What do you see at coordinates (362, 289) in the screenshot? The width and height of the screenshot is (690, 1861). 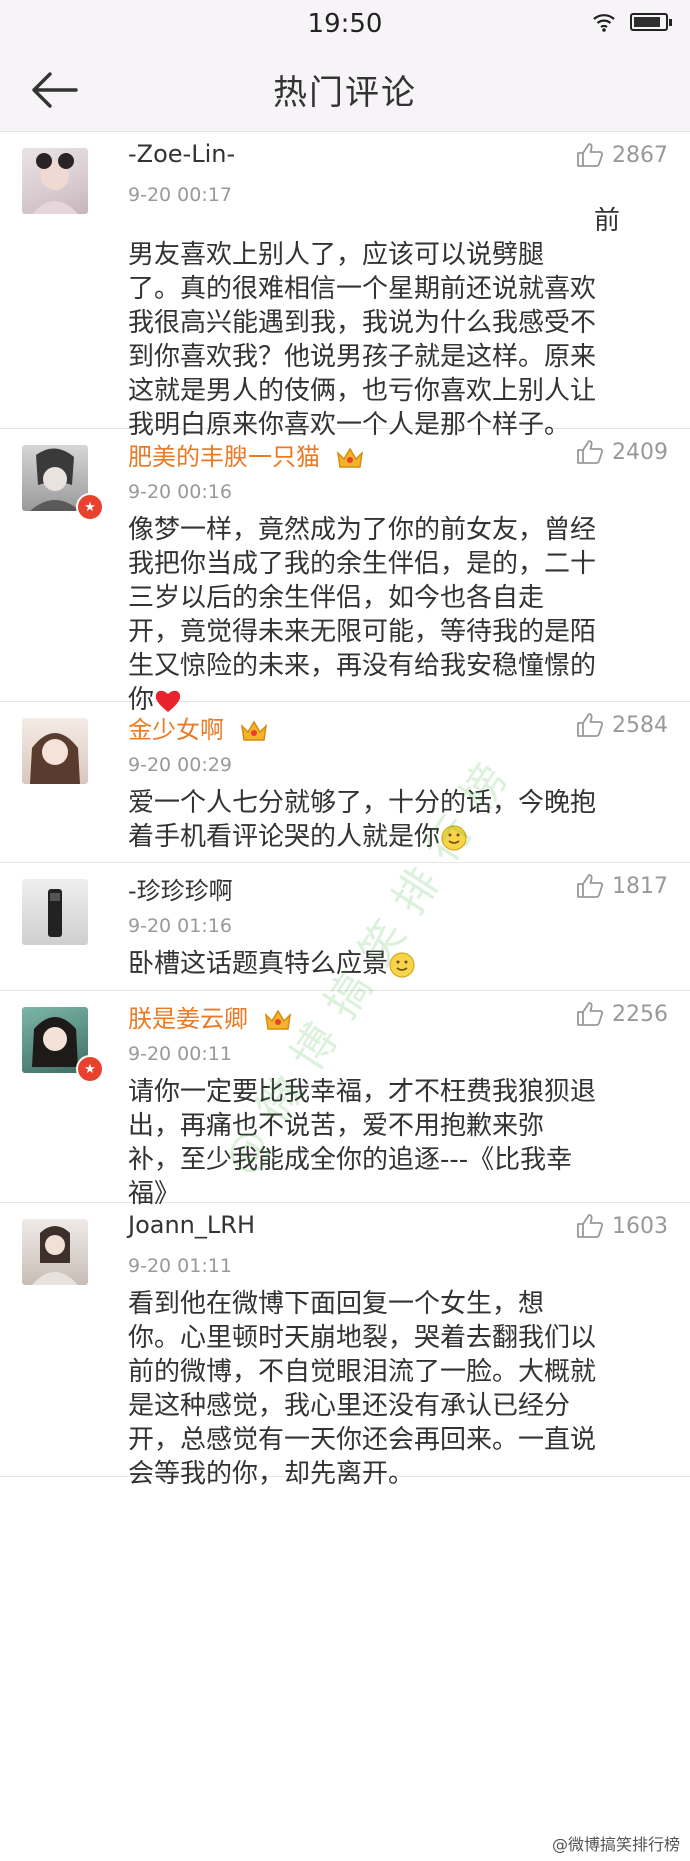 I see `comment-line: 了。真的很难相信一个星期前还说就喜欢` at bounding box center [362, 289].